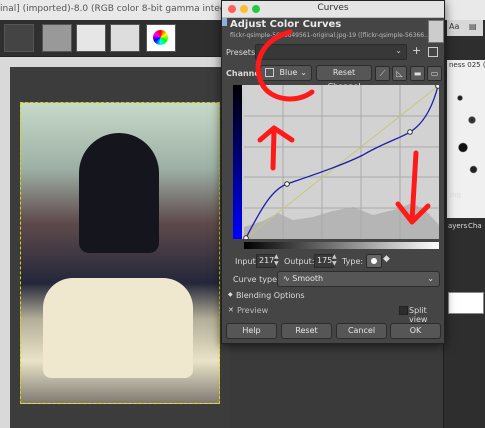  What do you see at coordinates (413, 187) in the screenshot?
I see `annotation-arrow-down` at bounding box center [413, 187].